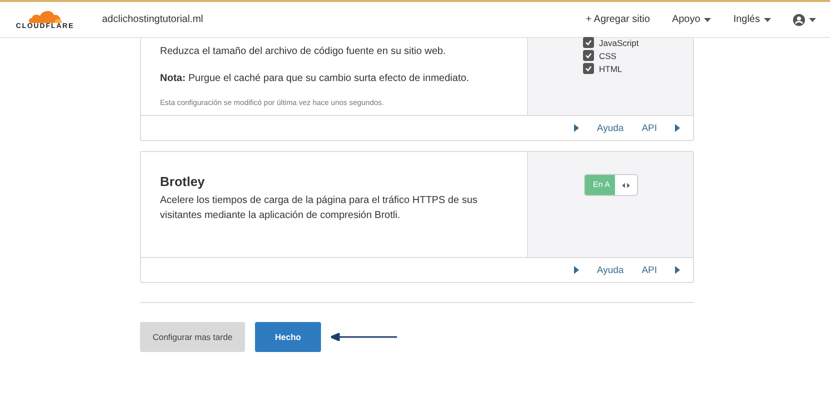  What do you see at coordinates (319, 208) in the screenshot?
I see `description: Acelere los tiempos de carga de la página para el tráfico HTTPS de sus visitantes mediante la aplicación de compresión Brotli.` at bounding box center [319, 208].